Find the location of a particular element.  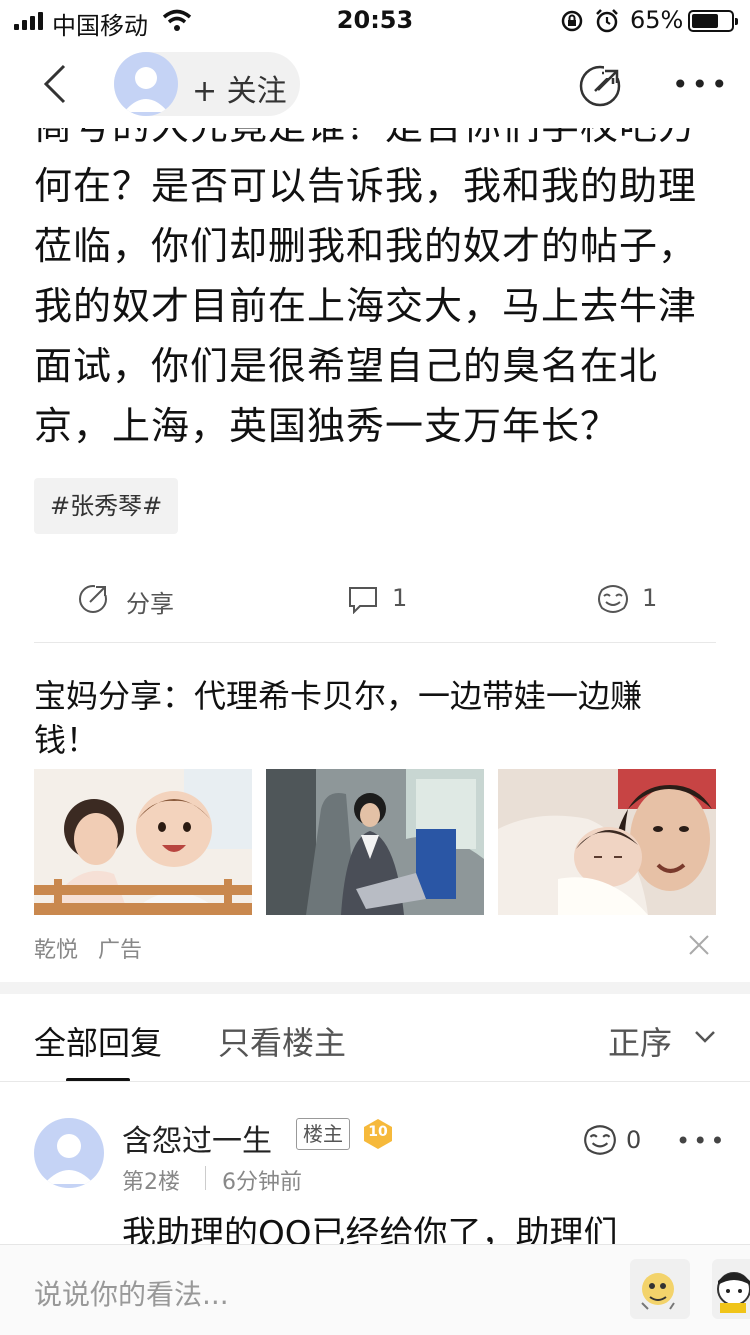

sort-dropdown: 正序 is located at coordinates (663, 1040).